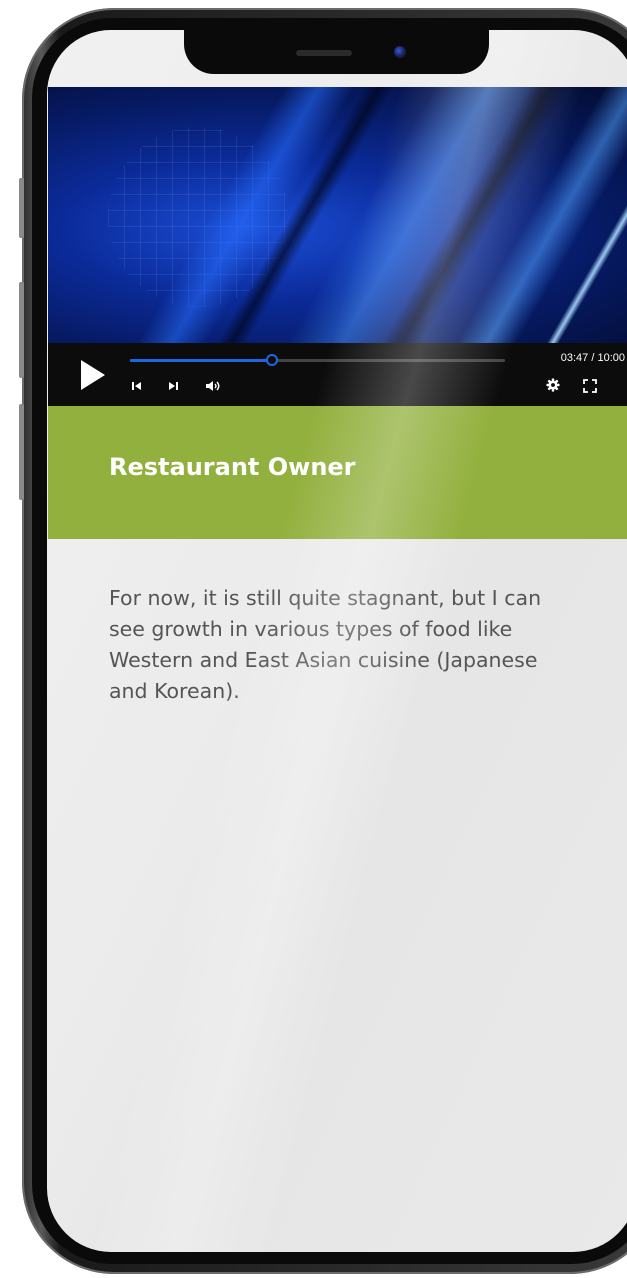  What do you see at coordinates (592, 358) in the screenshot?
I see `time-display: 03:47 / 10:00` at bounding box center [592, 358].